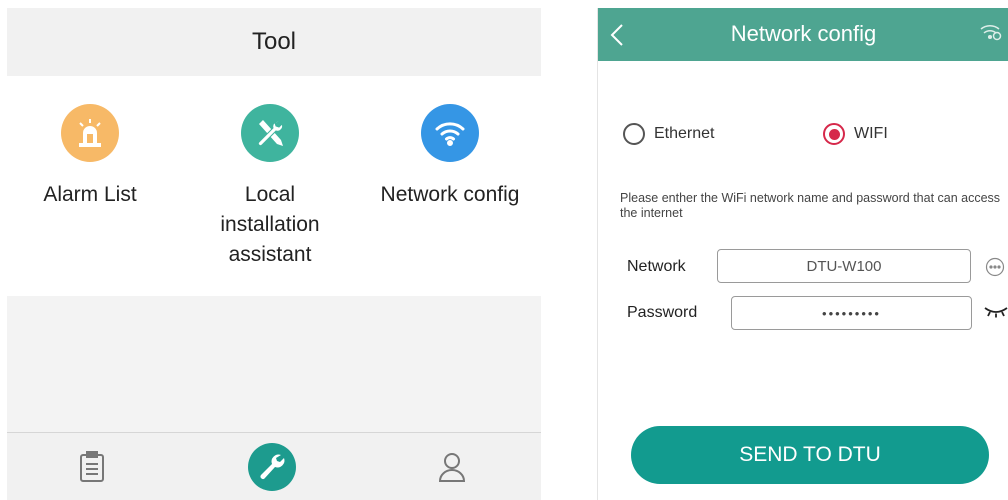 Image resolution: width=1008 pixels, height=500 pixels. I want to click on more-options-button, so click(995, 269).